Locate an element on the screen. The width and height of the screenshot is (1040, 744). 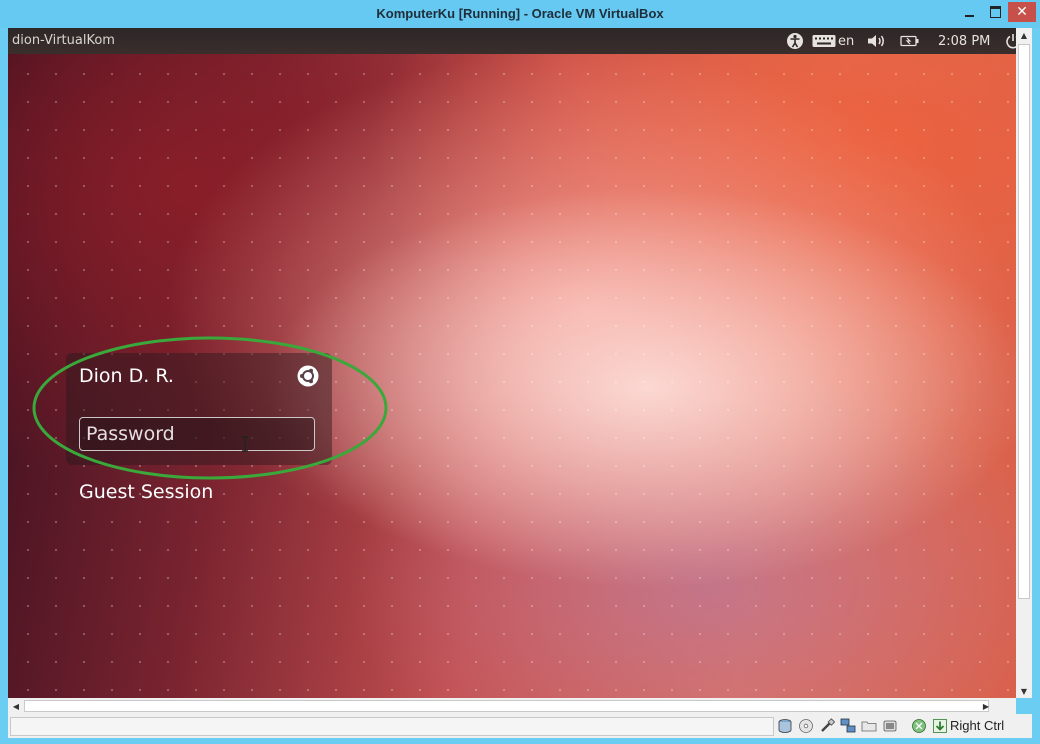
close-button: ✕ is located at coordinates (1022, 12).